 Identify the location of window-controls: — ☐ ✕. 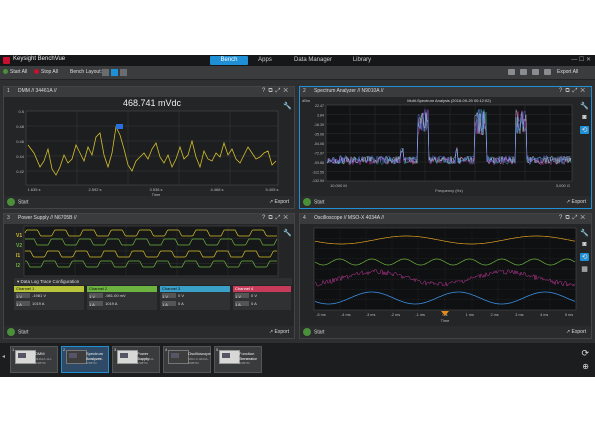
(581, 59).